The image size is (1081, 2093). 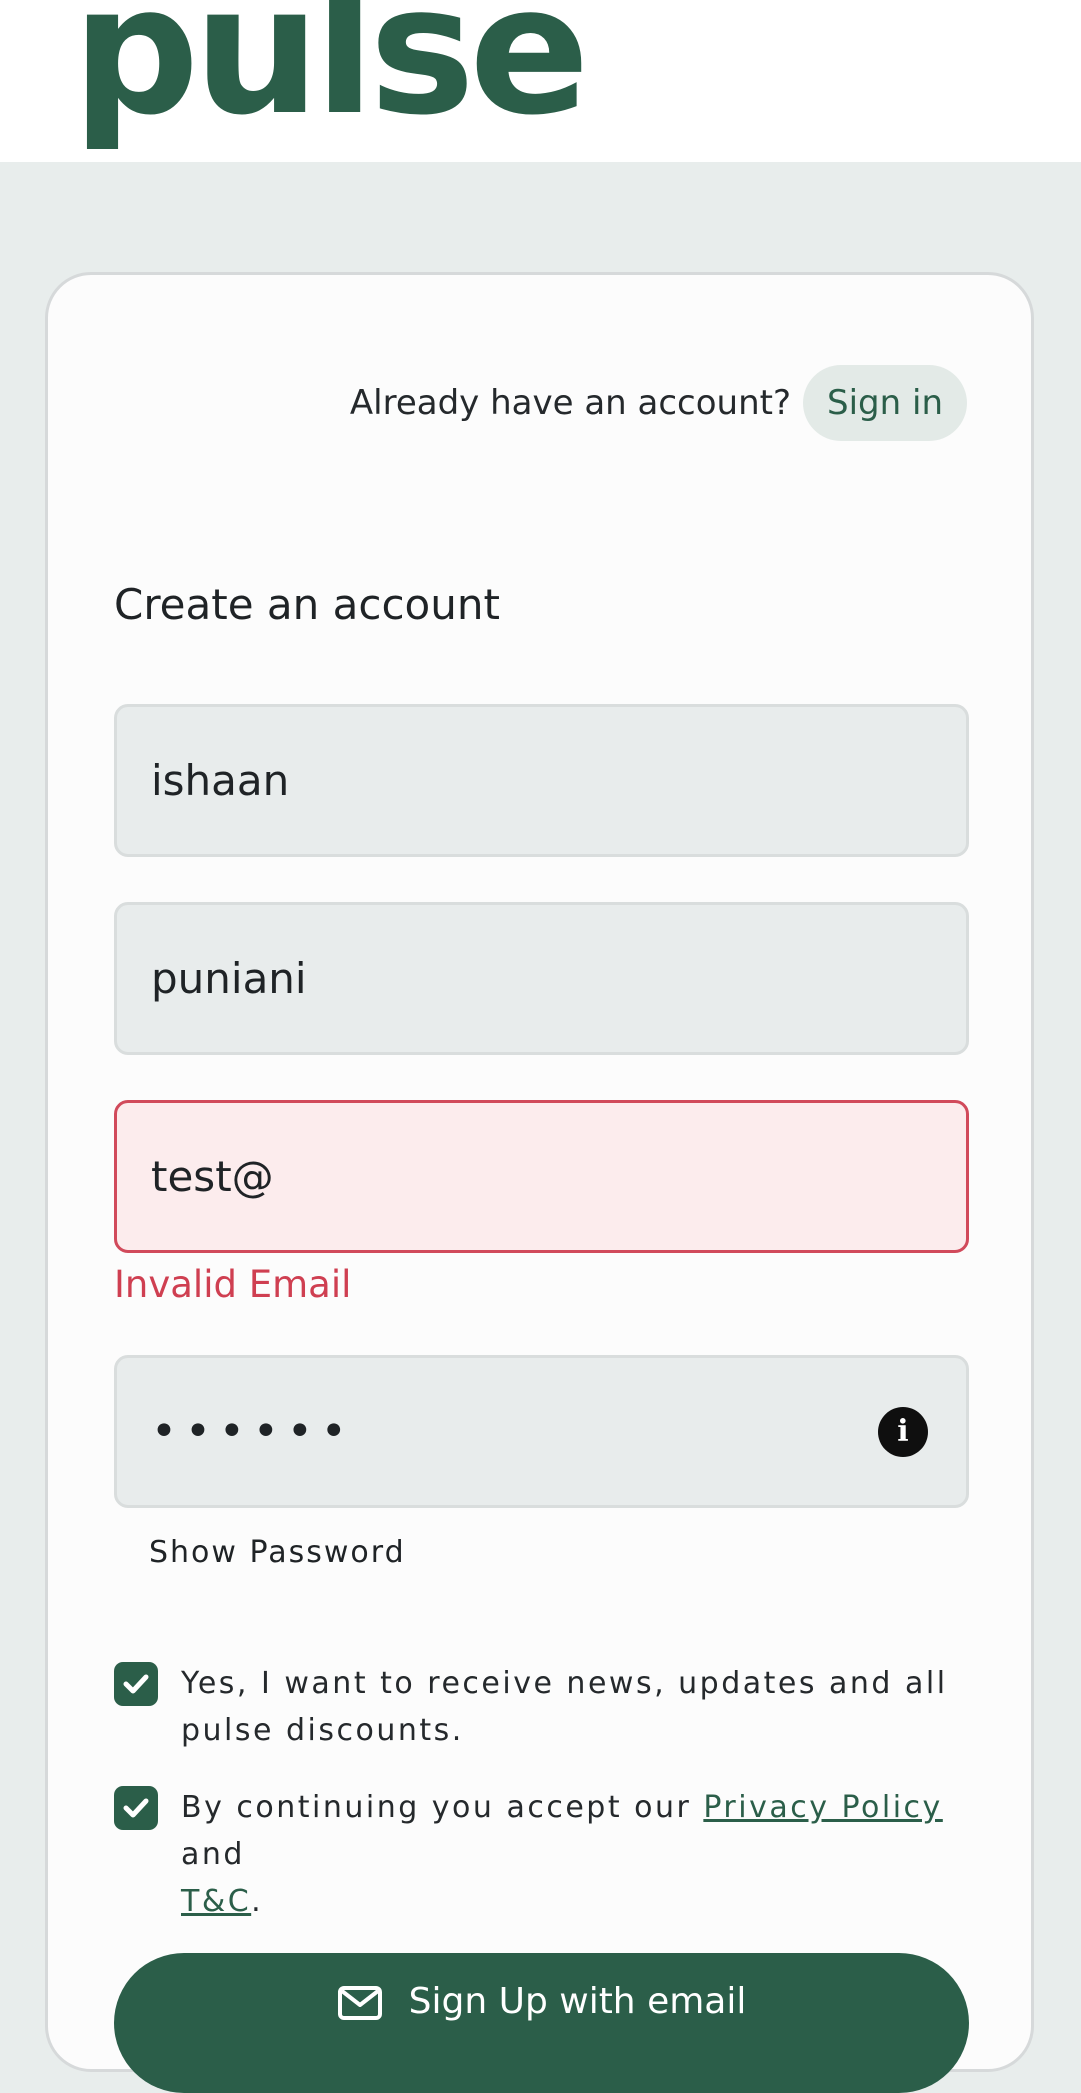 What do you see at coordinates (331, 70) in the screenshot?
I see `pulse-logo: pulse` at bounding box center [331, 70].